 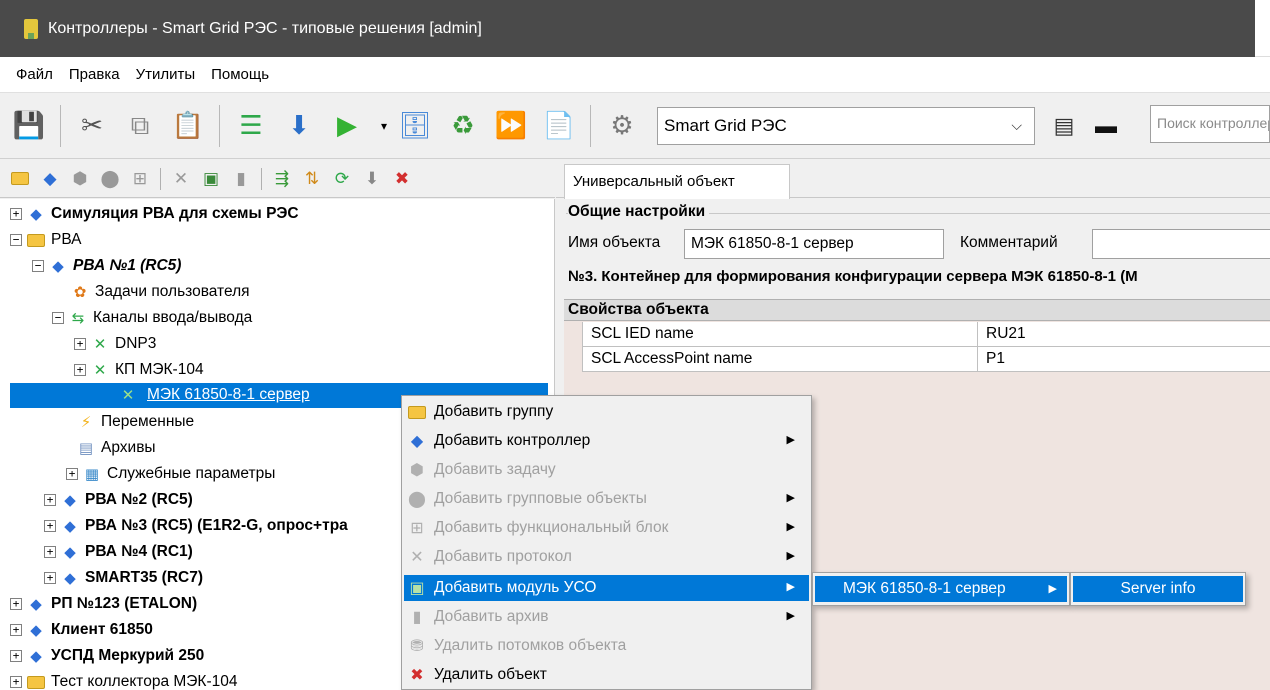 What do you see at coordinates (140, 126) in the screenshot?
I see `copy-icon: ⧉` at bounding box center [140, 126].